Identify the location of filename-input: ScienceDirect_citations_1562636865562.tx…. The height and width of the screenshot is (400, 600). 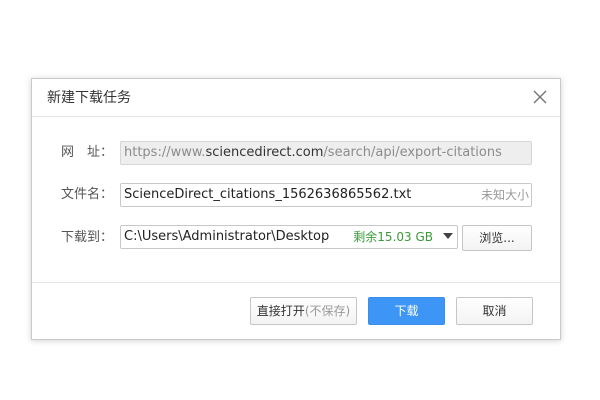
(326, 195).